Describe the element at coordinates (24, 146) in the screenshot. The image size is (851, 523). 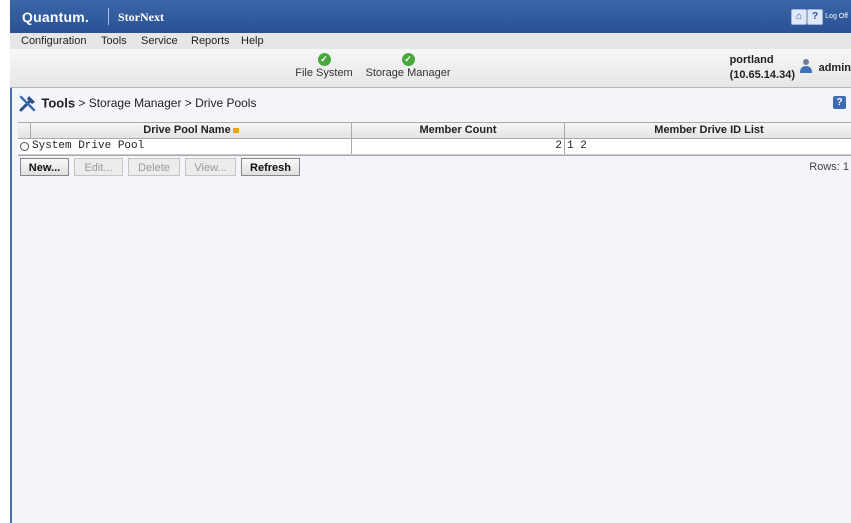
I see `row-select-radio` at that location.